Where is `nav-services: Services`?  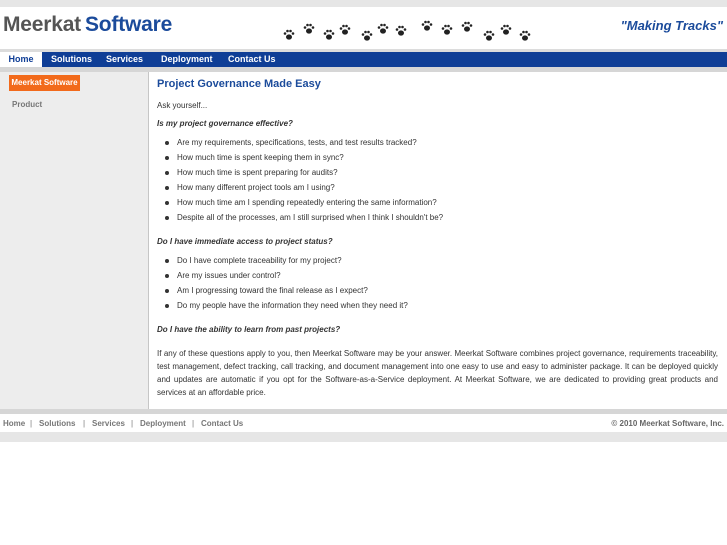 nav-services: Services is located at coordinates (124, 59).